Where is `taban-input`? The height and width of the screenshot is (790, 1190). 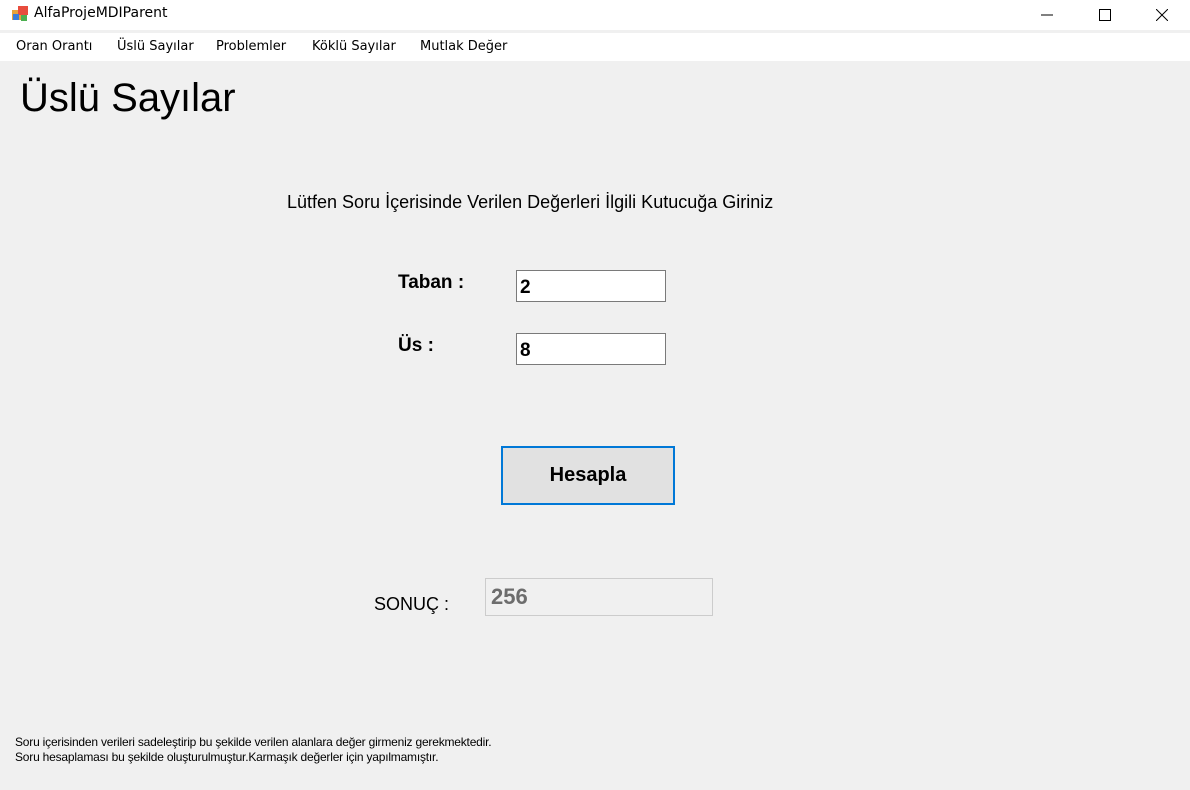
taban-input is located at coordinates (591, 286).